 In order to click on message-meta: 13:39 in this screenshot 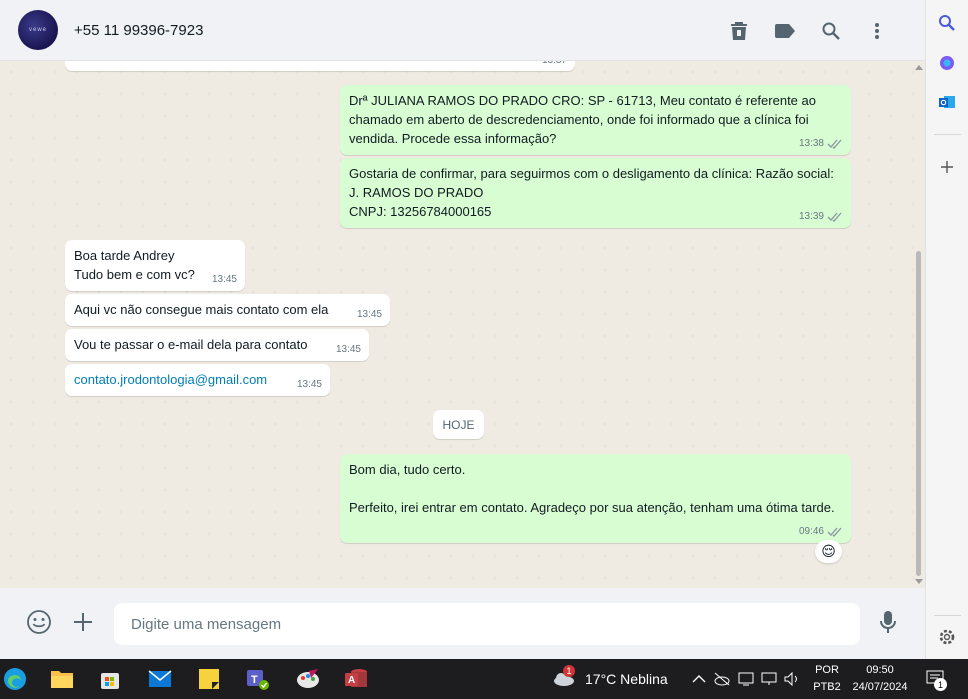, I will do `click(821, 216)`.